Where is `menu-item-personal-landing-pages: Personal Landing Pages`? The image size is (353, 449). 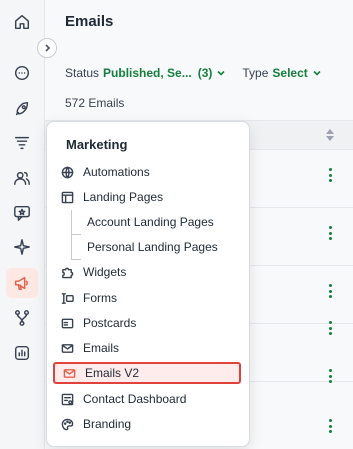
menu-item-personal-landing-pages: Personal Landing Pages is located at coordinates (152, 247).